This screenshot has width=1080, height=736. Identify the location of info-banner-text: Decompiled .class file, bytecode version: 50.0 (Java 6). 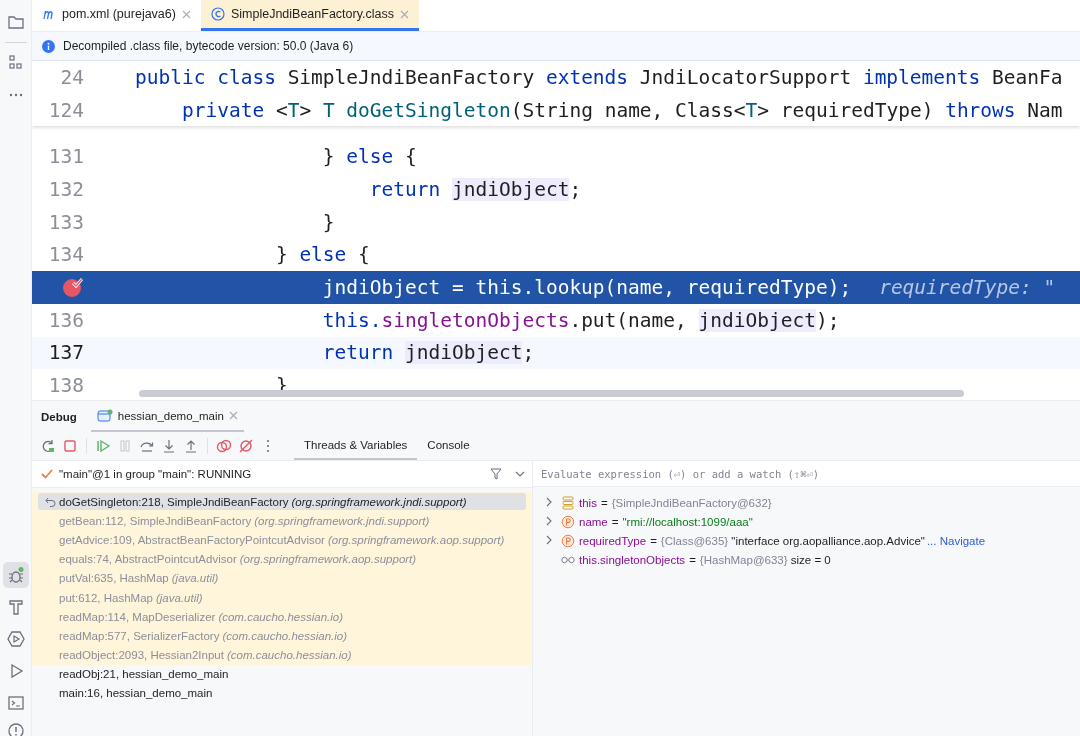
(208, 46).